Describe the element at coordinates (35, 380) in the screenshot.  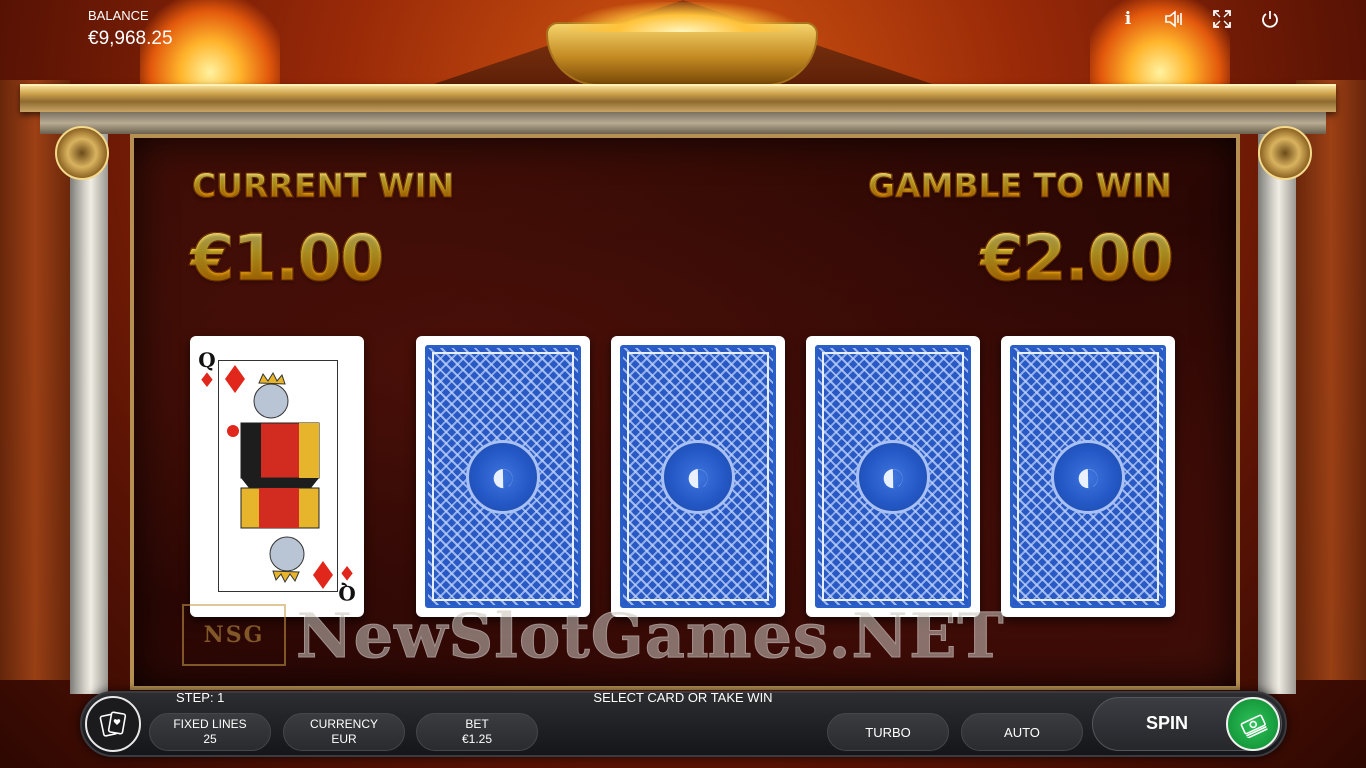
I see `left-wall` at that location.